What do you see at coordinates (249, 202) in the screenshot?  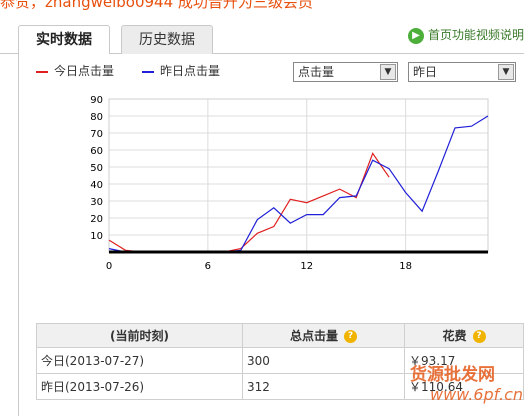 I see `series-line` at bounding box center [249, 202].